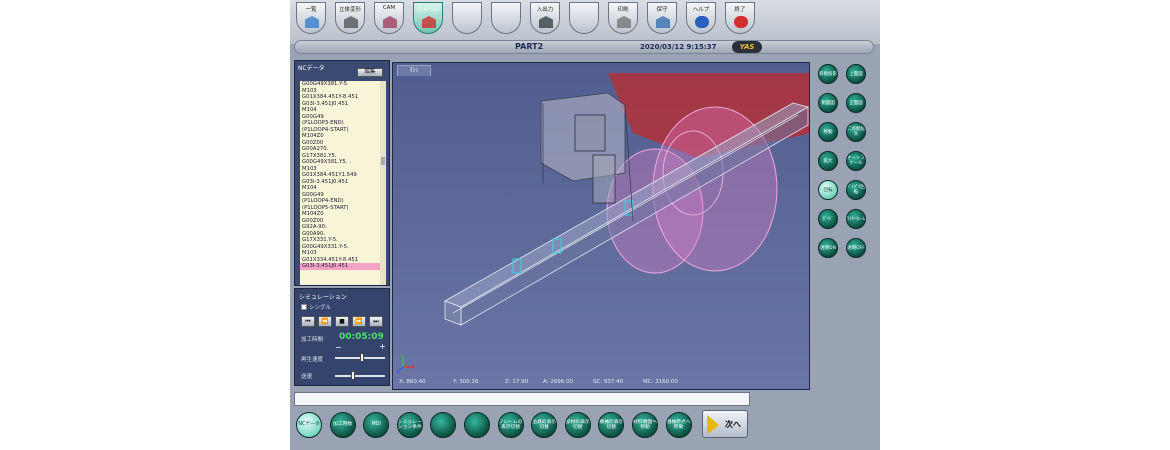 The image size is (1170, 450). What do you see at coordinates (312, 360) in the screenshot?
I see `playback-speed-label: 再生速度` at bounding box center [312, 360].